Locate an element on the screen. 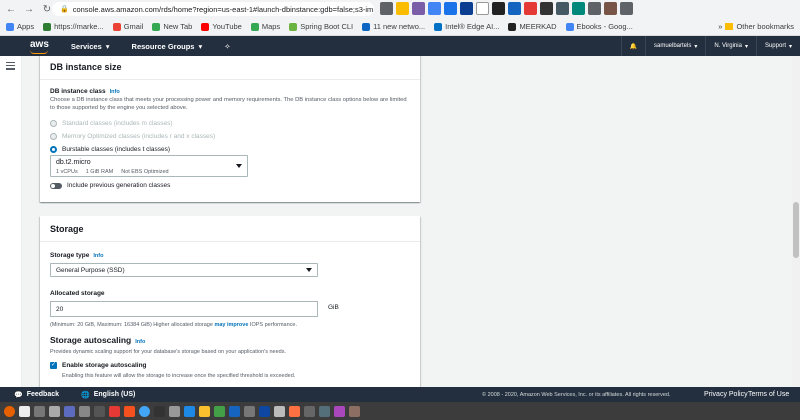 The image size is (800, 420). gmail-icon is located at coordinates (116, 26).